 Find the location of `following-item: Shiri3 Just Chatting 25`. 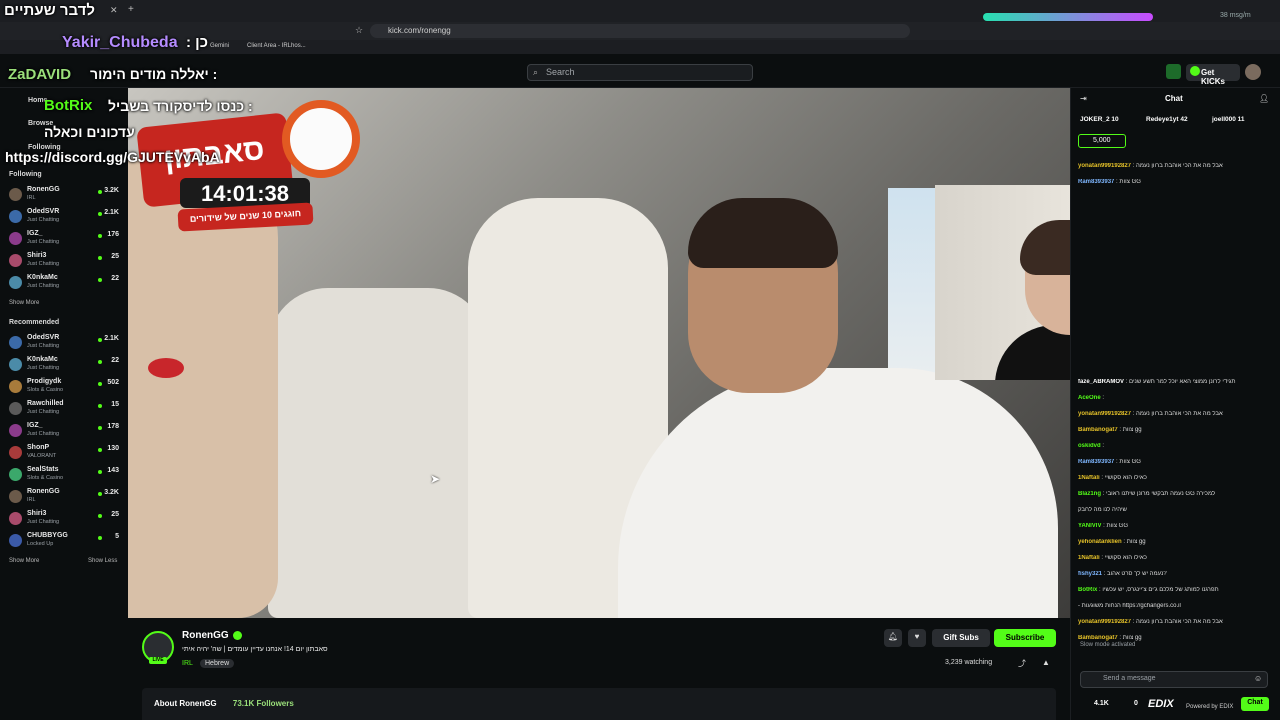

following-item: Shiri3 Just Chatting 25 is located at coordinates (65, 262).